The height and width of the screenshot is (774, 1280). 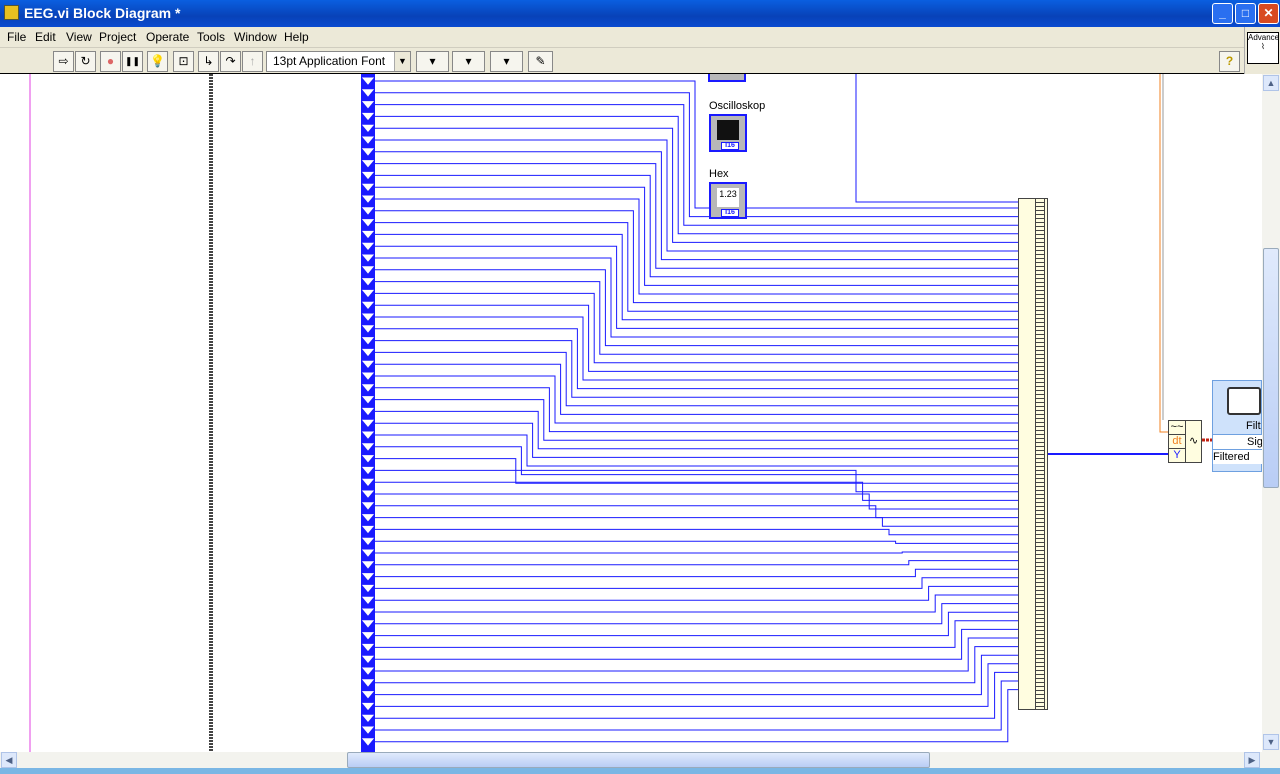 I want to click on cleanup-diagram-button: ✎, so click(x=540, y=61).